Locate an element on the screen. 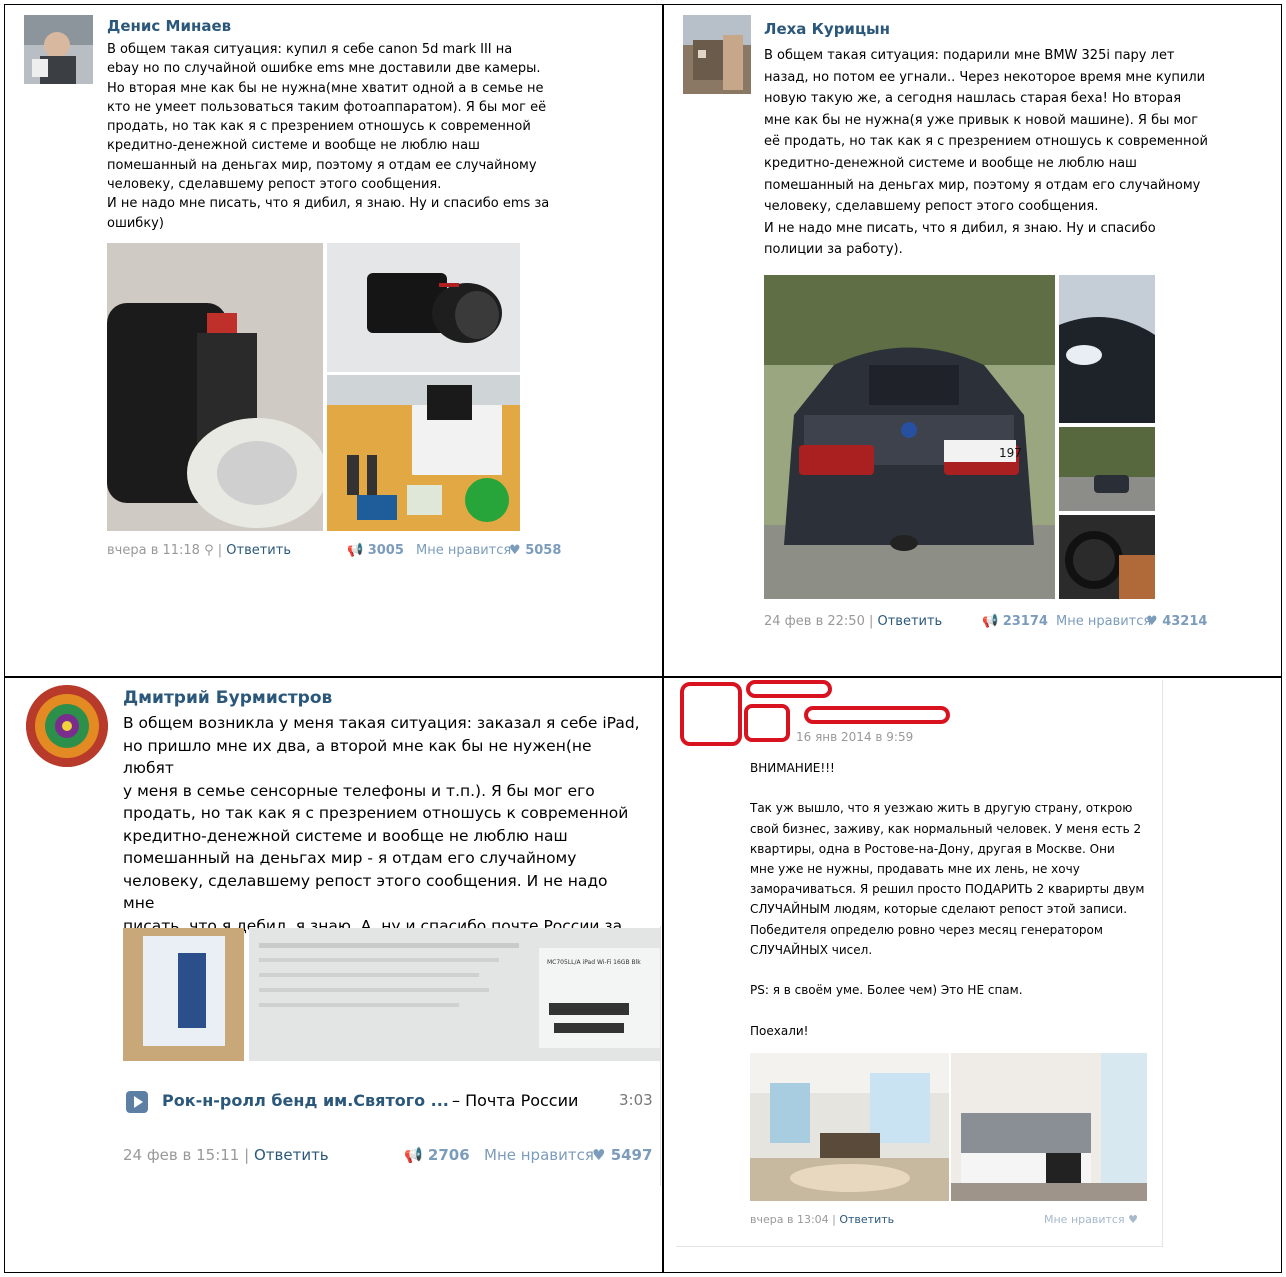  post-meta: вчера в 11:18 ⚲ | Ответить is located at coordinates (199, 550).